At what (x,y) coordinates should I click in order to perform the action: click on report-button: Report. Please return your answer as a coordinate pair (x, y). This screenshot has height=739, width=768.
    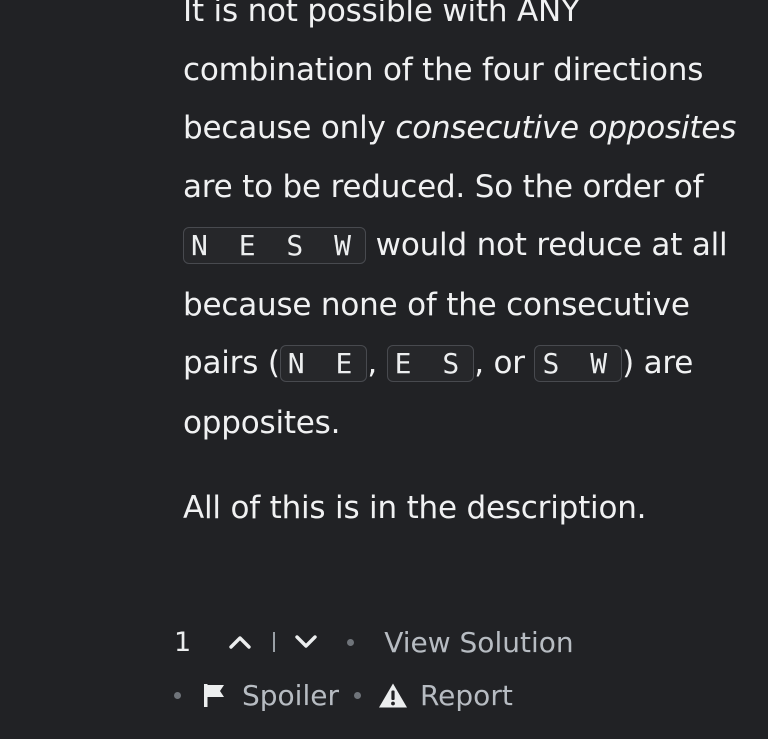
    Looking at the image, I should click on (466, 695).